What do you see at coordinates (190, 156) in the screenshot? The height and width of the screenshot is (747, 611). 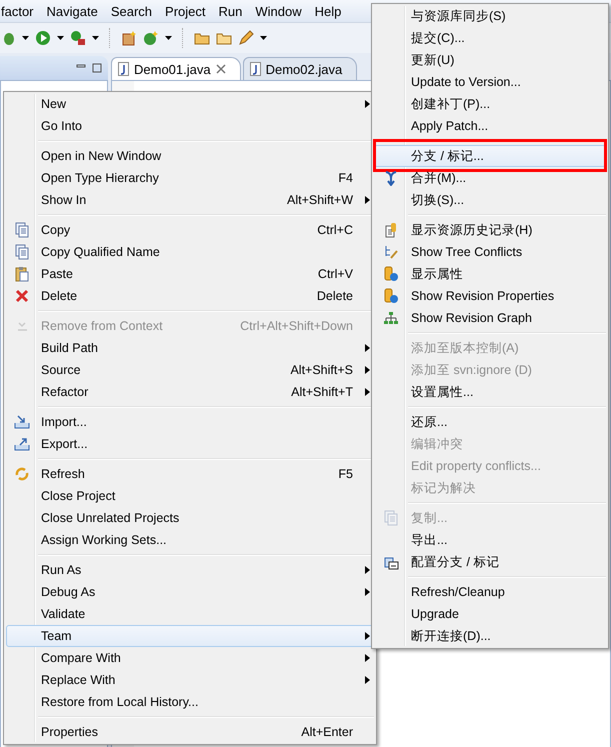 I see `menu-item: Open in New Window` at bounding box center [190, 156].